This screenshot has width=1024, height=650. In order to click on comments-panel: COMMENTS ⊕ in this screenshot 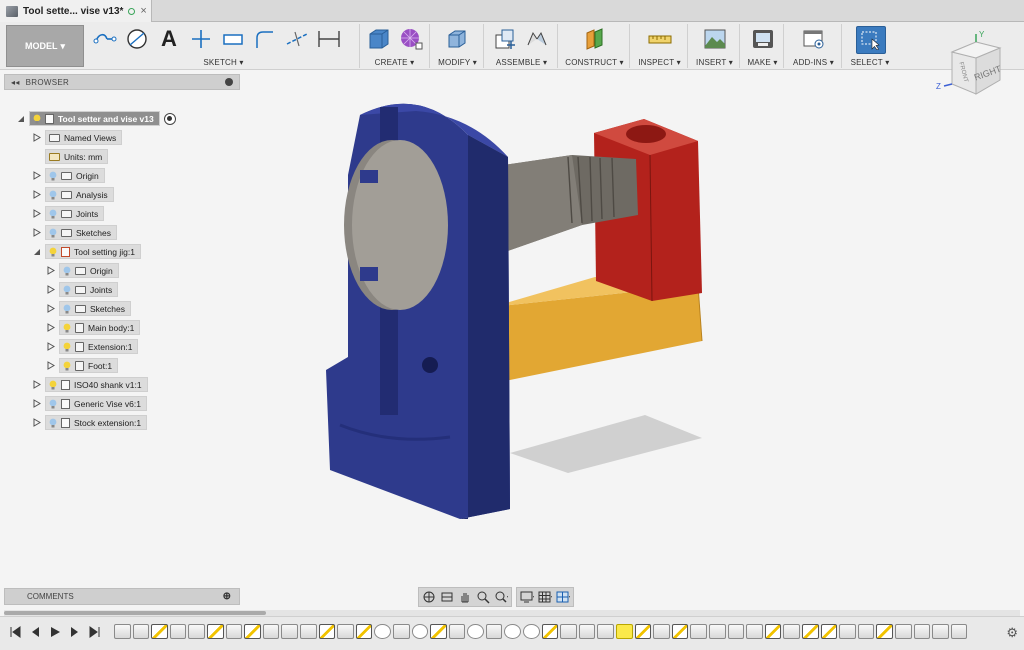, I will do `click(122, 596)`.